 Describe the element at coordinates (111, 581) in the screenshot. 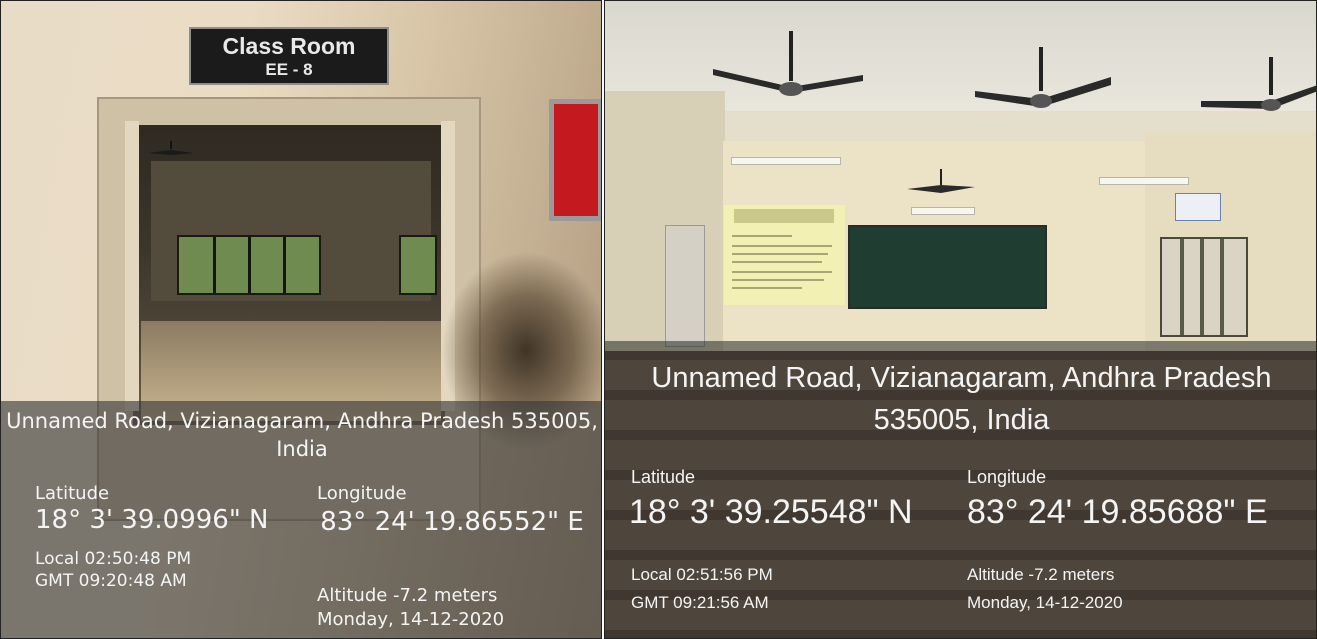

I see `gmt-time: GMT 09:20:48 AM` at that location.